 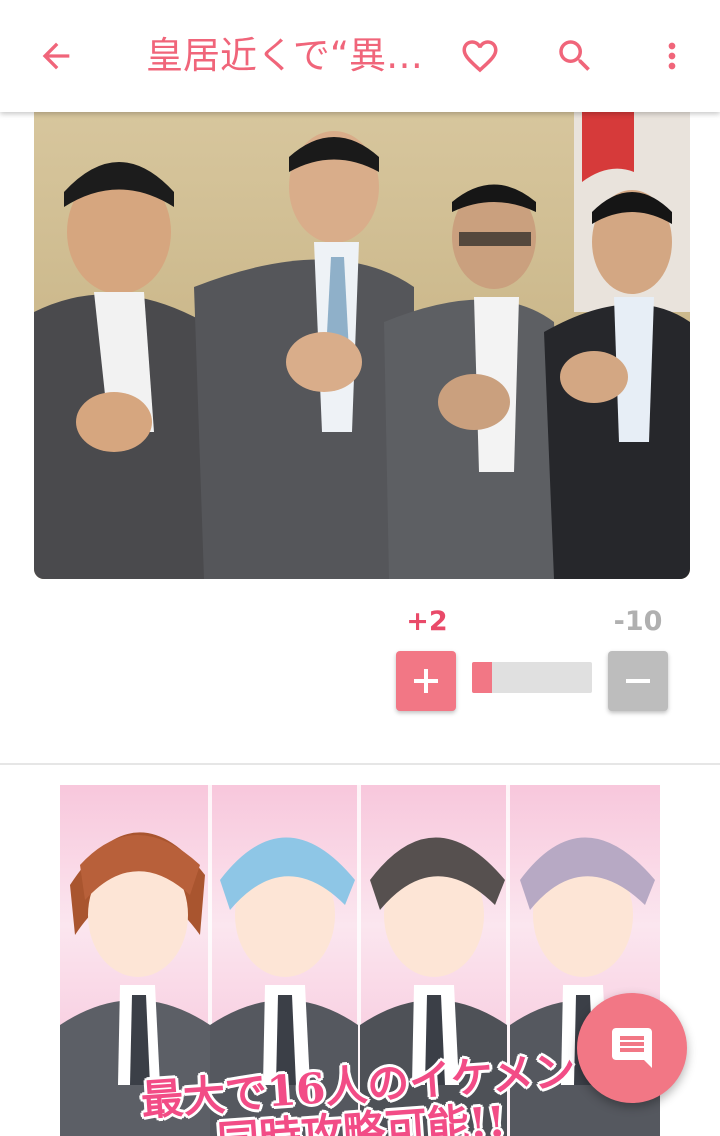 I want to click on upvote-button, so click(x=426, y=681).